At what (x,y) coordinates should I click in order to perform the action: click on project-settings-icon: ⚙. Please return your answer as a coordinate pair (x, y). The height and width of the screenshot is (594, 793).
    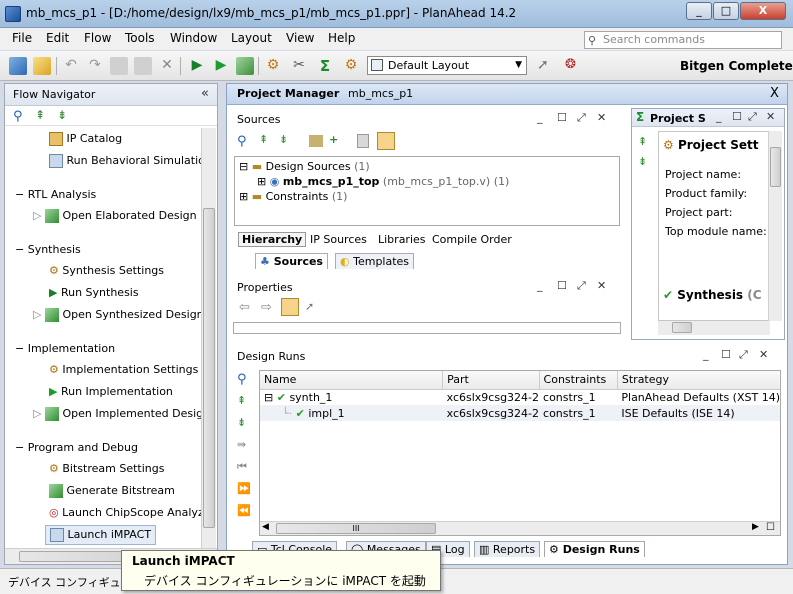
    Looking at the image, I should click on (351, 66).